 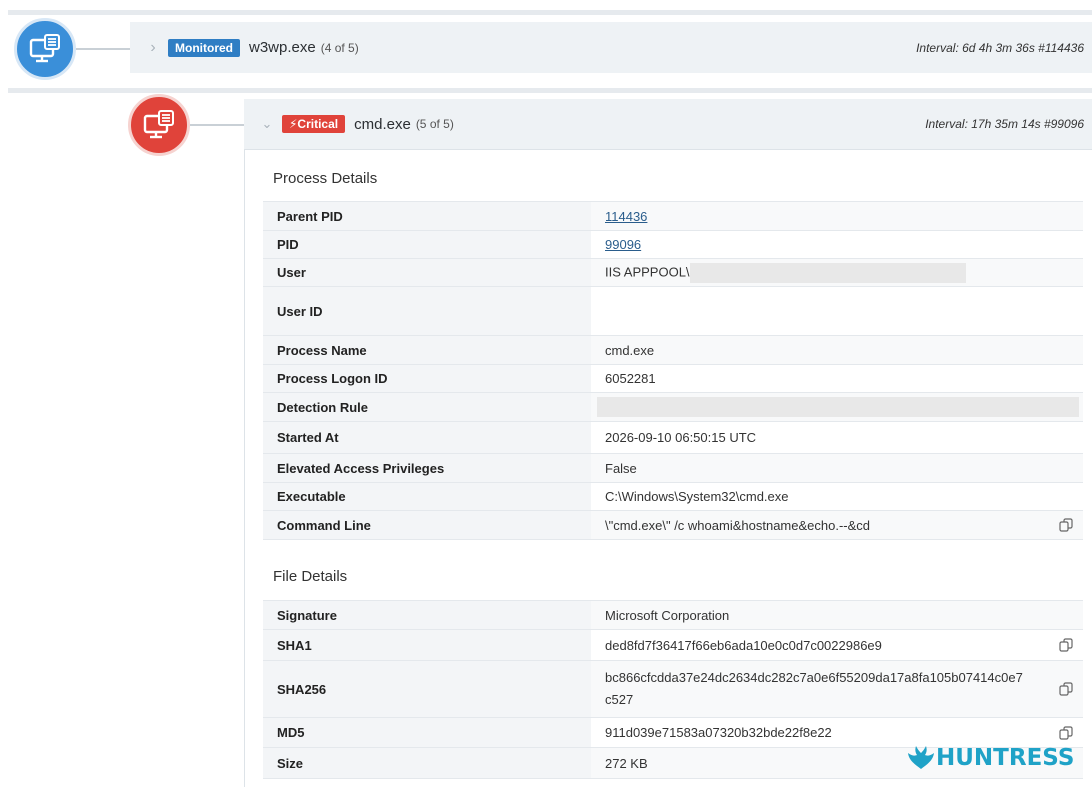 I want to click on huntress-logo-icon, so click(x=921, y=757).